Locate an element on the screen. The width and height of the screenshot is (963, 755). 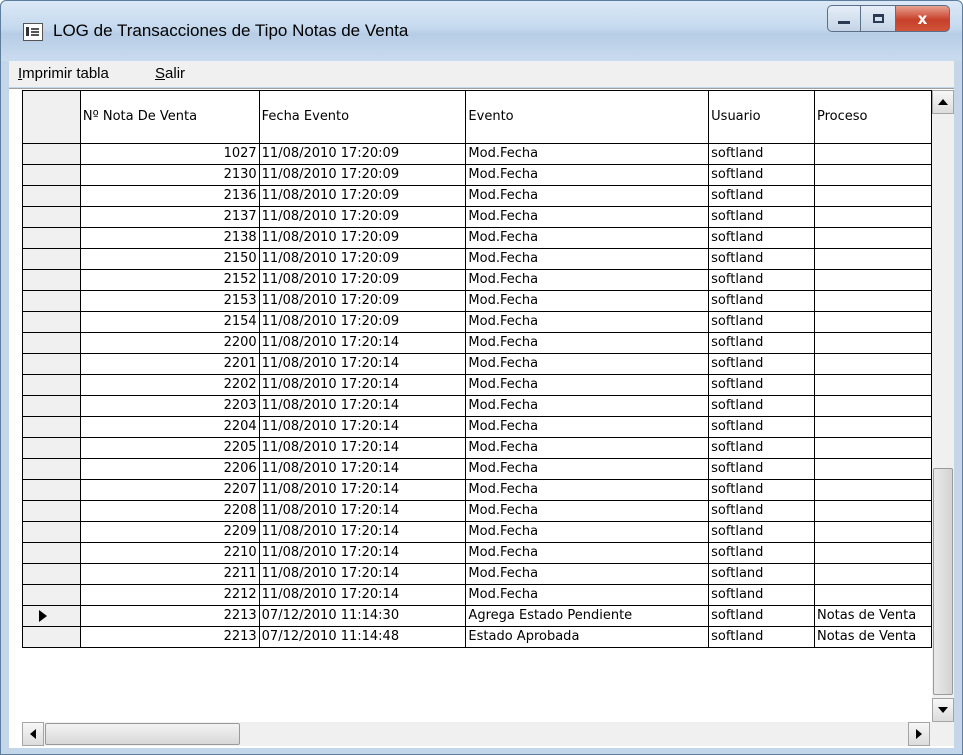
table-row: 2137 11/08/2010 17:20:09 Mod.Fecha softland is located at coordinates (477, 217).